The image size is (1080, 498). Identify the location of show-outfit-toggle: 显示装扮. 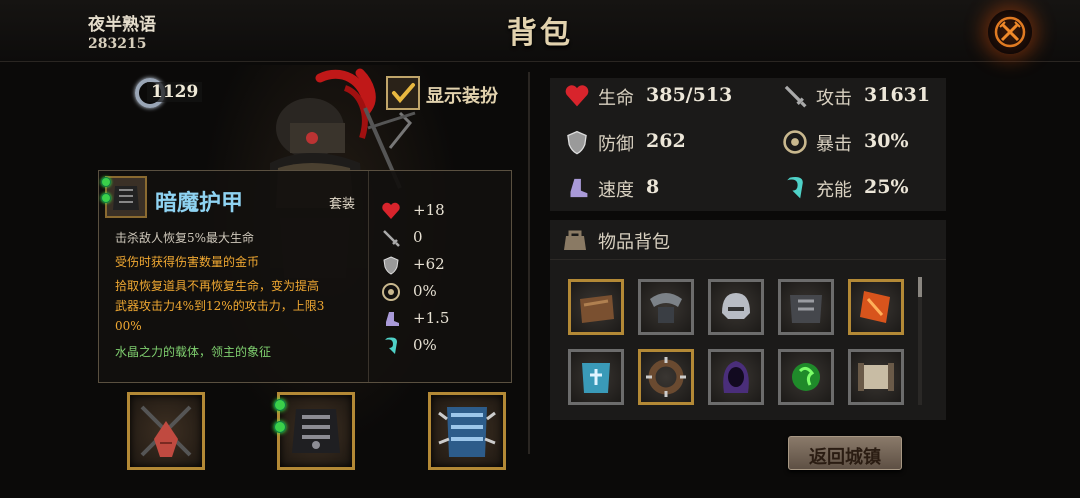
(451, 94).